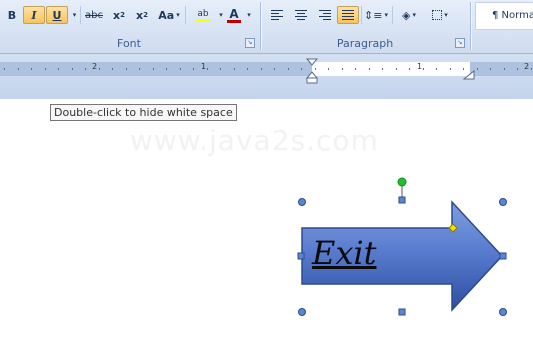 The height and width of the screenshot is (340, 533). I want to click on paragraph-group: ⇕≡ ▾ ◈ ▾ ▾ Paragraph ↘, so click(365, 26).